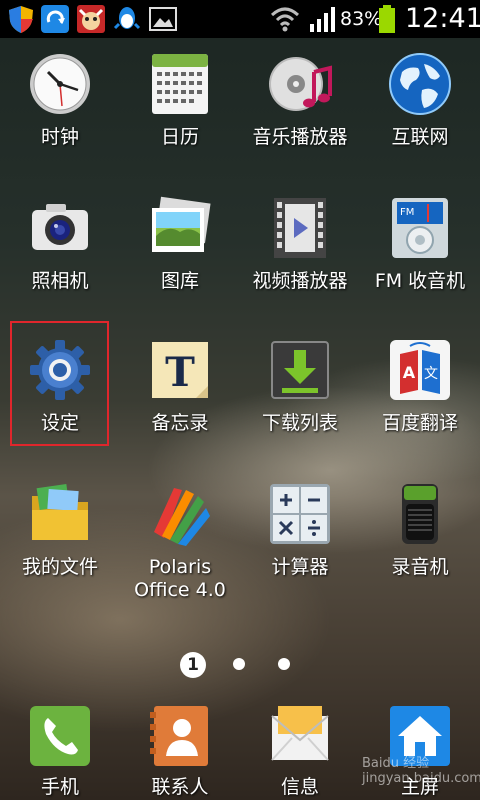 The image size is (480, 800). I want to click on app-label: 时钟, so click(59, 137).